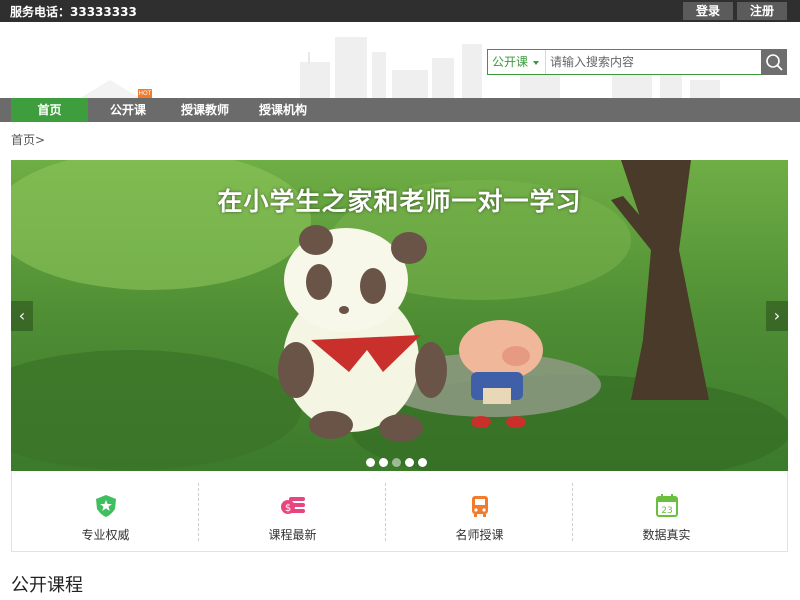 This screenshot has width=800, height=600. Describe the element at coordinates (28, 139) in the screenshot. I see `breadcrumb: 首页>` at that location.